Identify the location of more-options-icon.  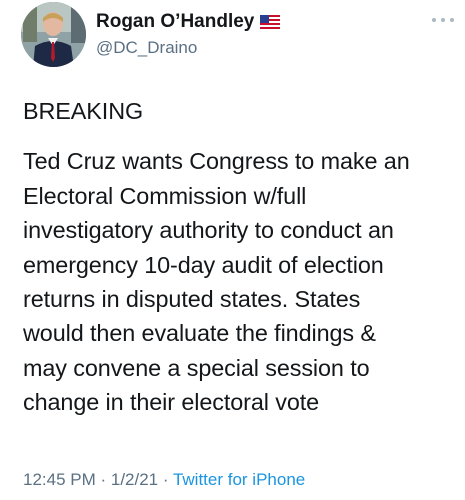
(443, 20).